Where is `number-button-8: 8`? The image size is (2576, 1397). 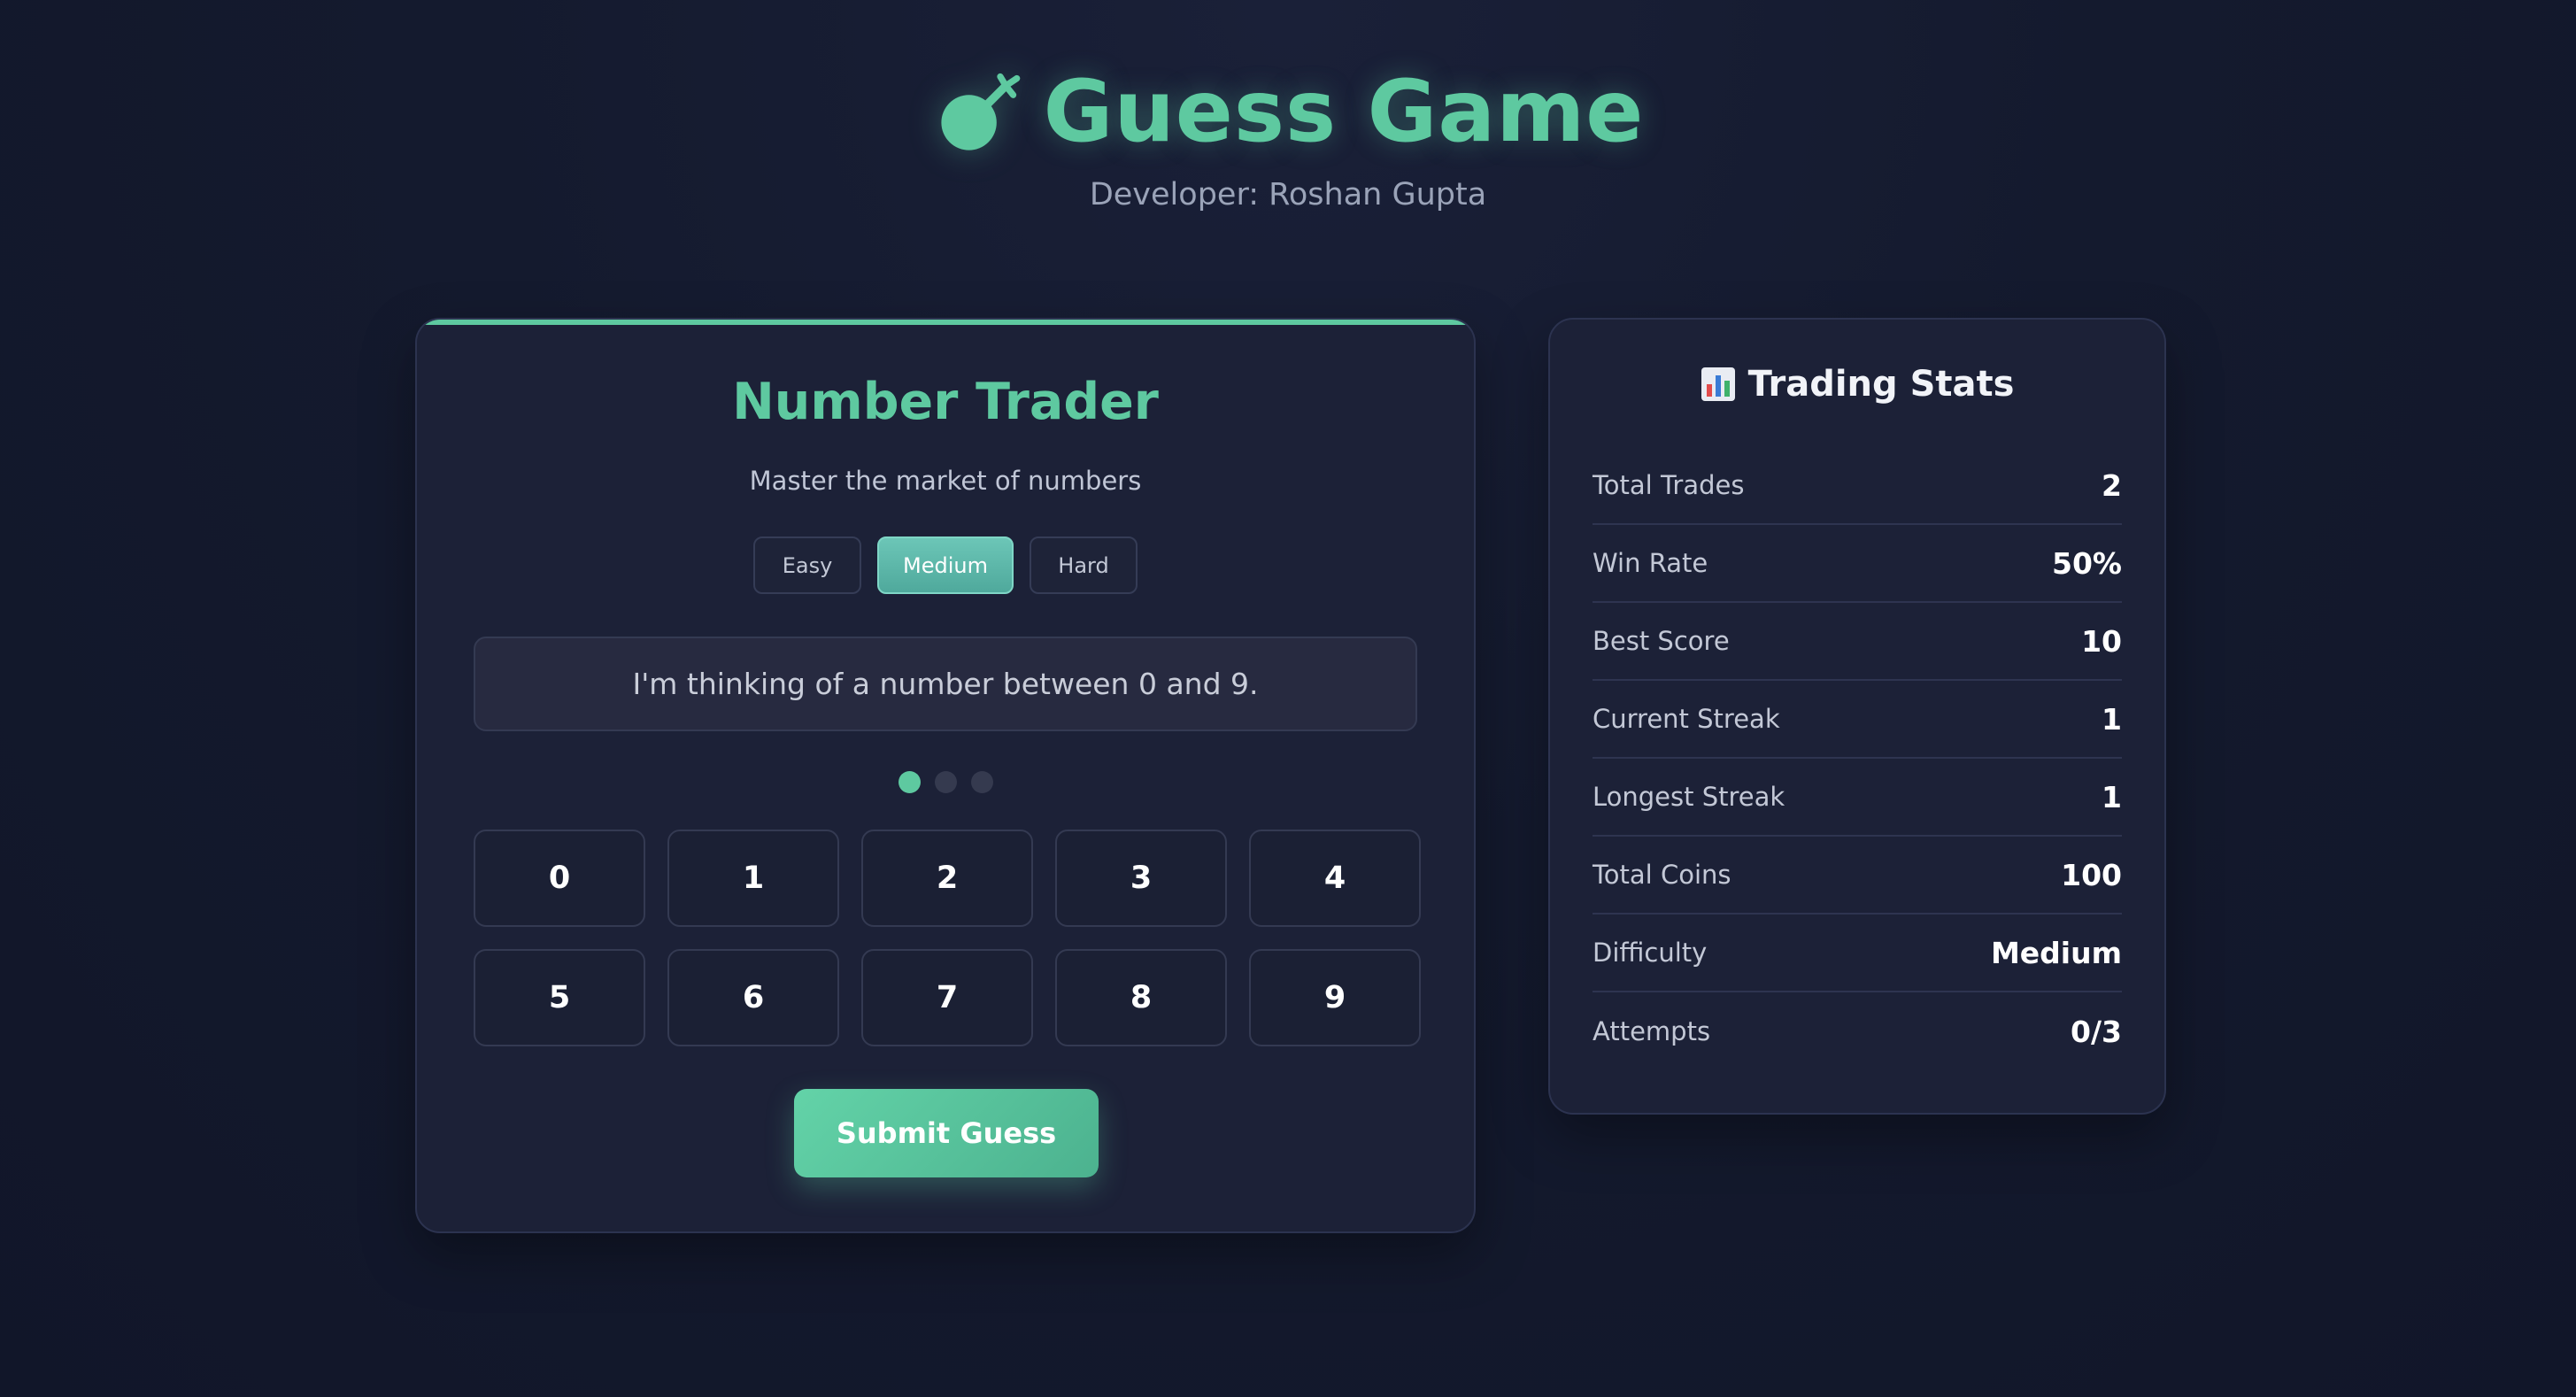
number-button-8: 8 is located at coordinates (1141, 997).